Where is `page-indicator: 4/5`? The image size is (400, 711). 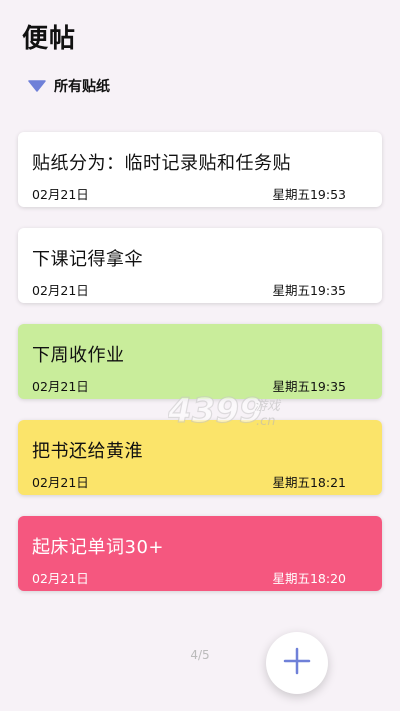
page-indicator: 4/5 is located at coordinates (200, 655).